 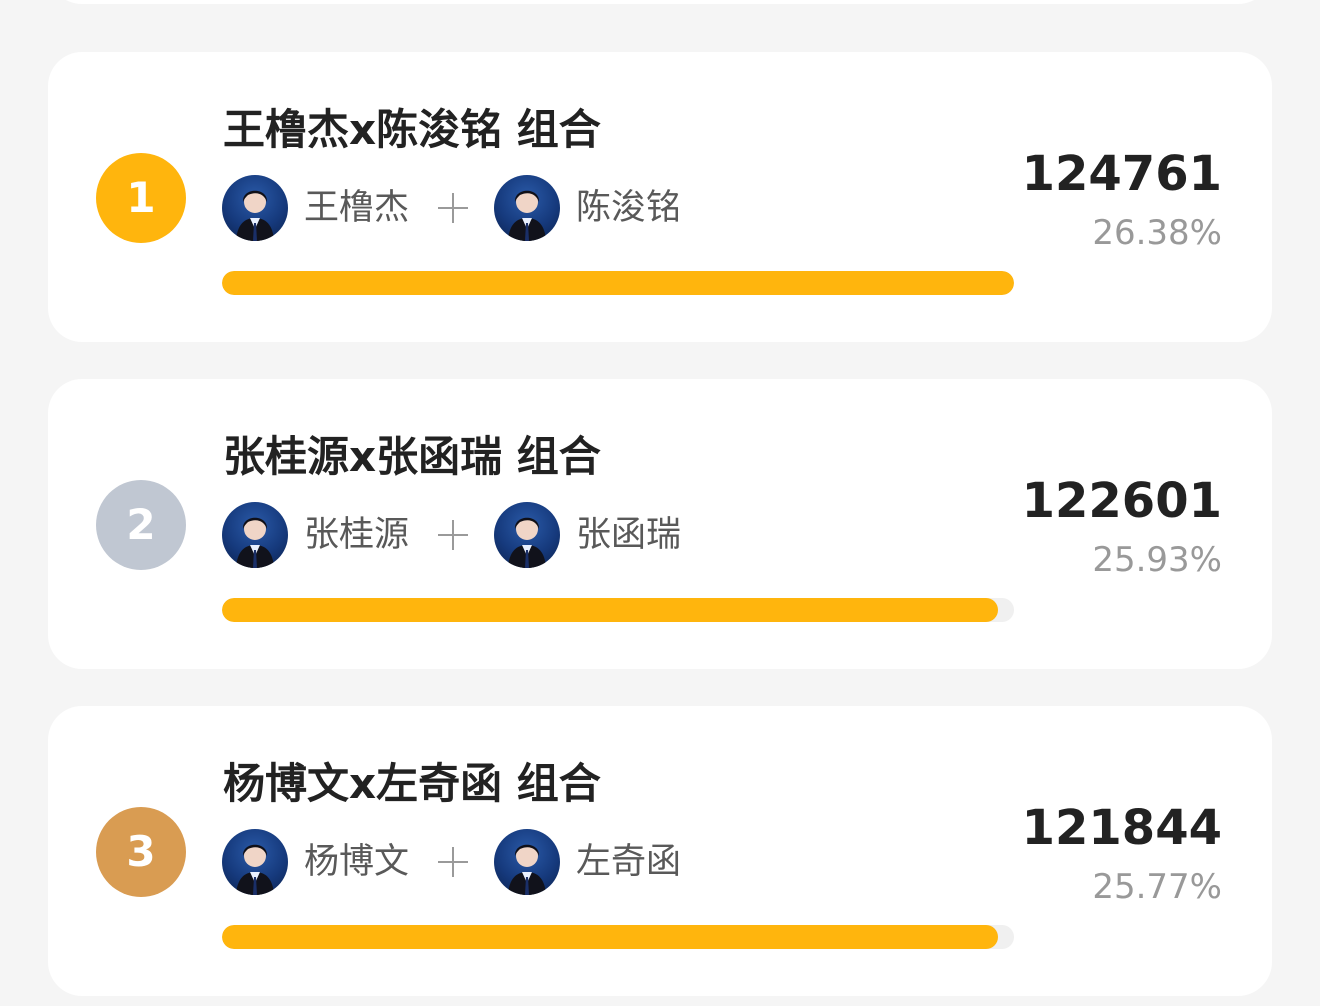 I want to click on rank-badge-gold: 1, so click(x=141, y=198).